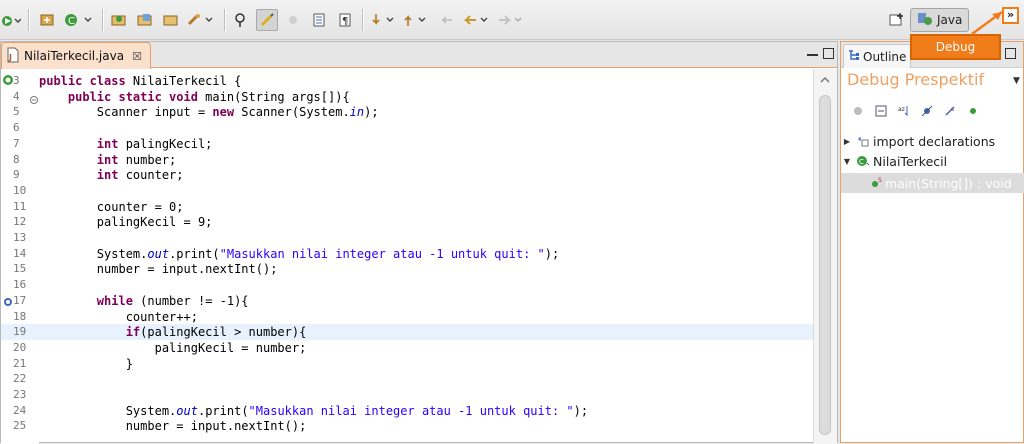 This screenshot has height=444, width=1024. I want to click on close-tab-icon: ☒, so click(137, 56).